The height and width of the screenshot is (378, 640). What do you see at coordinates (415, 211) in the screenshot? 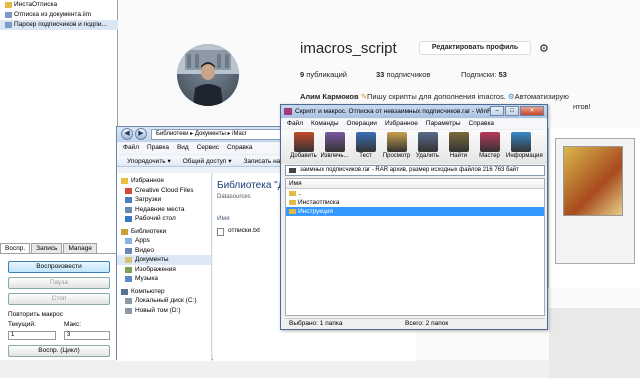
I see `archive-row-selected: Инструкция` at bounding box center [415, 211].